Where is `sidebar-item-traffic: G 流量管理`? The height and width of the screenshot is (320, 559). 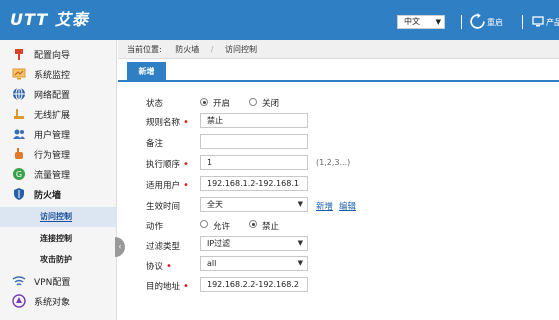
sidebar-item-traffic: G 流量管理 is located at coordinates (58, 174).